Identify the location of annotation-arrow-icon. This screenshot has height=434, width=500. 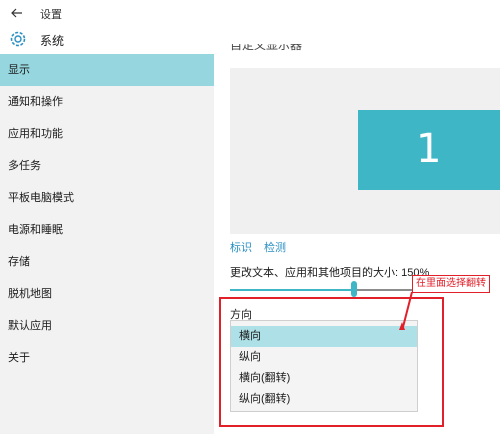
(406, 310).